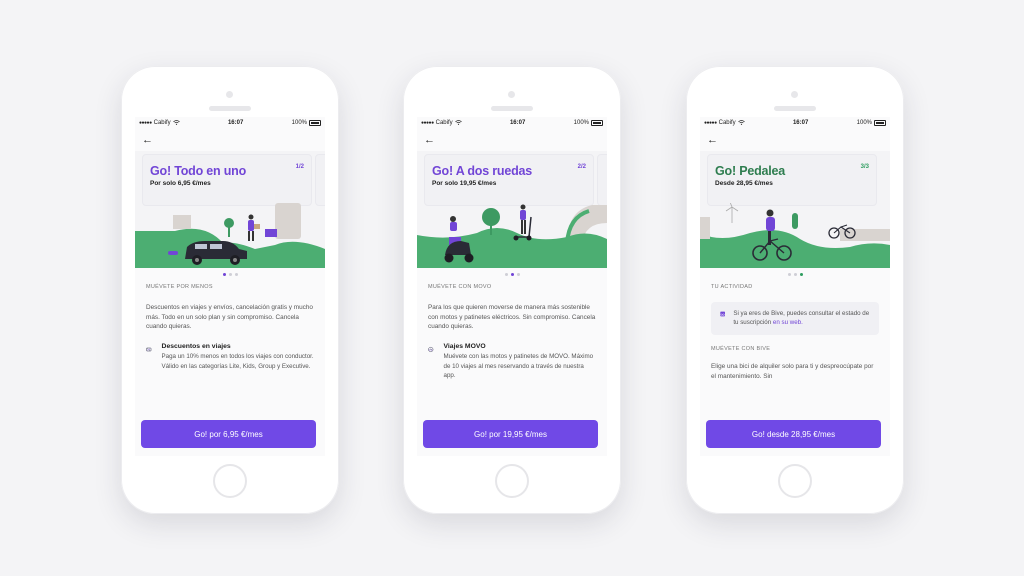  I want to click on section-heading: TU ACTIVIDAD, so click(732, 287).